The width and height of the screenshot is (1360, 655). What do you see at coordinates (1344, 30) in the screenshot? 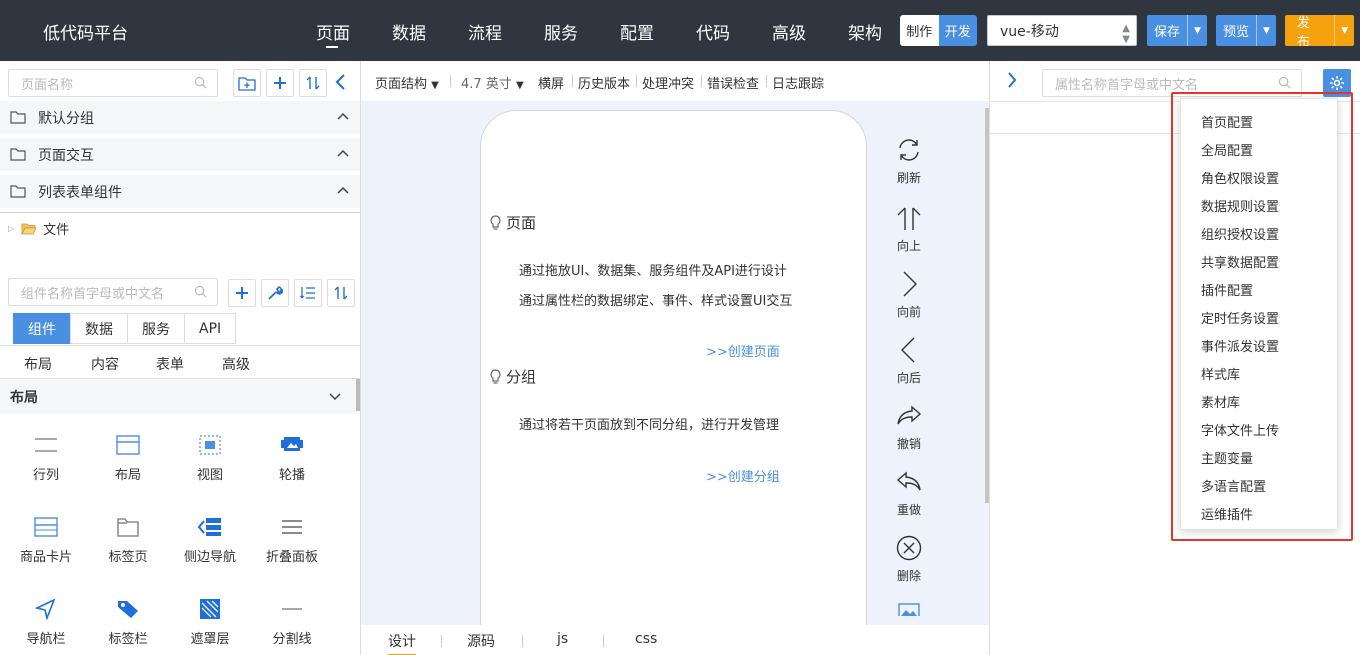
I see `publish-dropdown-icon: ▼` at bounding box center [1344, 30].